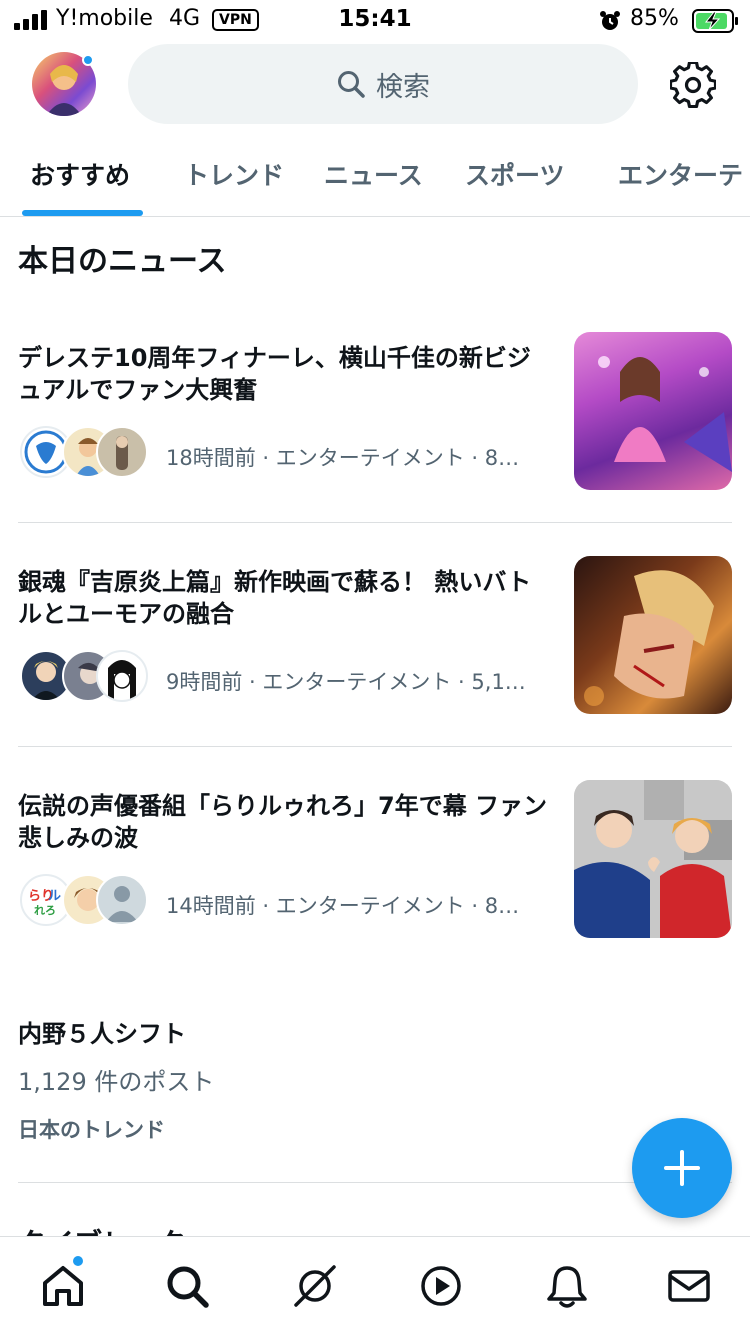  What do you see at coordinates (116, 1082) in the screenshot?
I see `trend-post-count: 1,129 件のポスト` at bounding box center [116, 1082].